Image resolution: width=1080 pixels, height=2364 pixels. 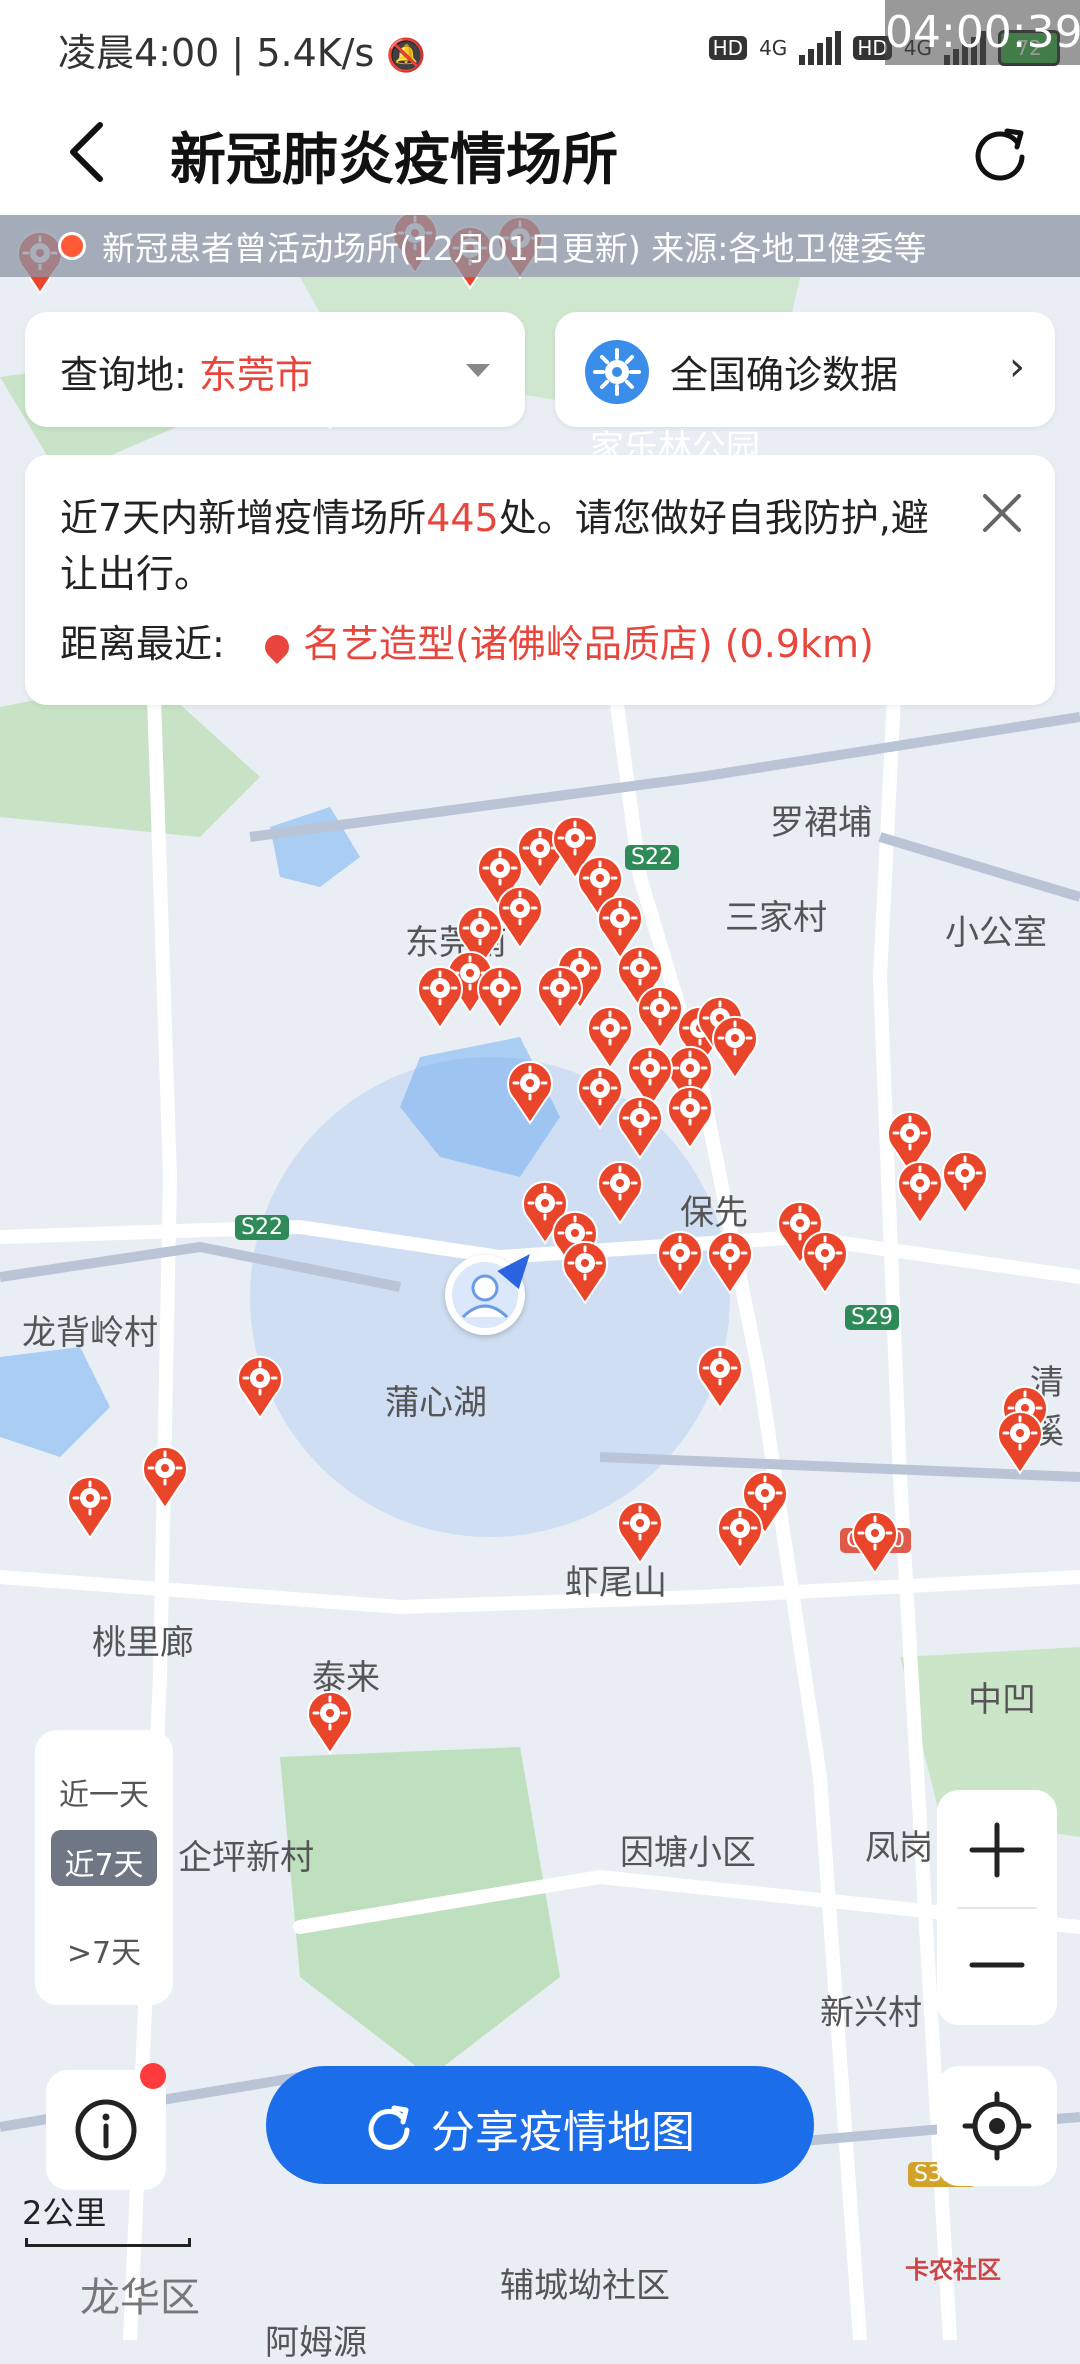 I want to click on map-label: 因塘小区, so click(x=688, y=1853).